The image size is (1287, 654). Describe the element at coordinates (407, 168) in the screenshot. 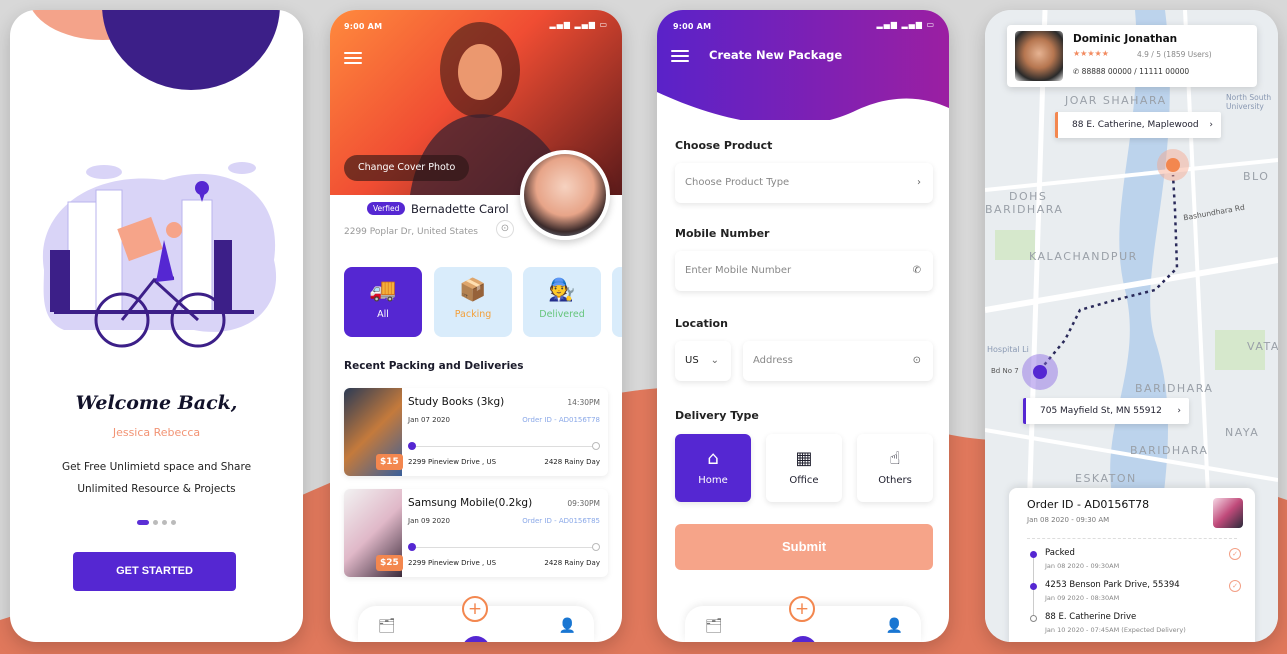

I see `change-cover-photo-button: Change Cover Photo` at that location.